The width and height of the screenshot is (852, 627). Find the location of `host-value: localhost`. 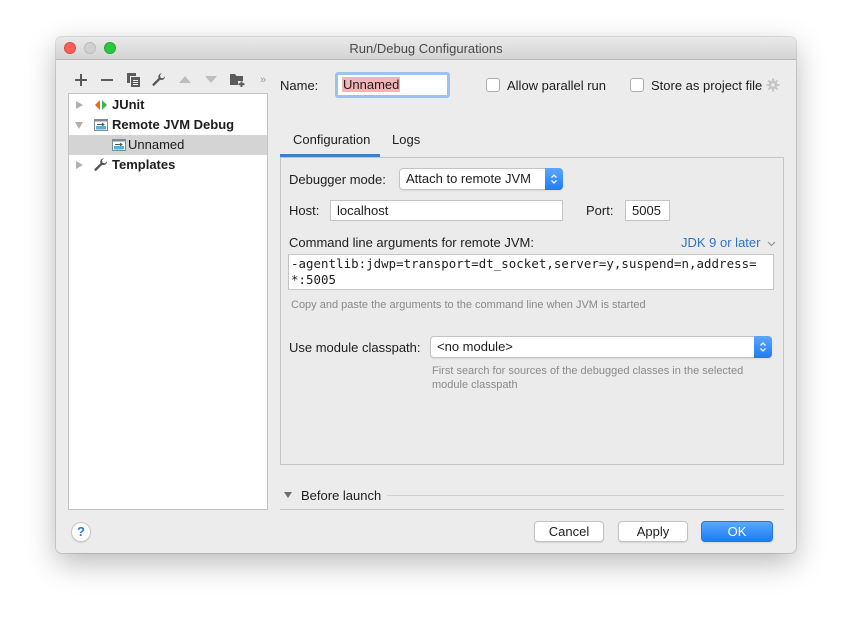

host-value: localhost is located at coordinates (363, 210).